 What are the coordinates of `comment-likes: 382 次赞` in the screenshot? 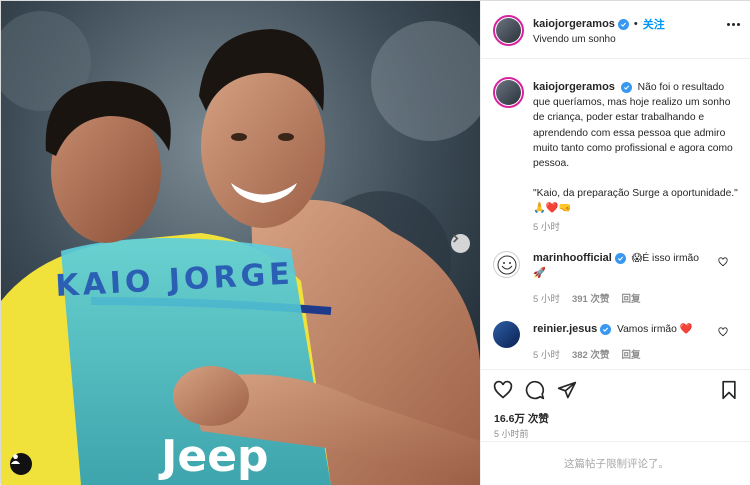 It's located at (591, 354).